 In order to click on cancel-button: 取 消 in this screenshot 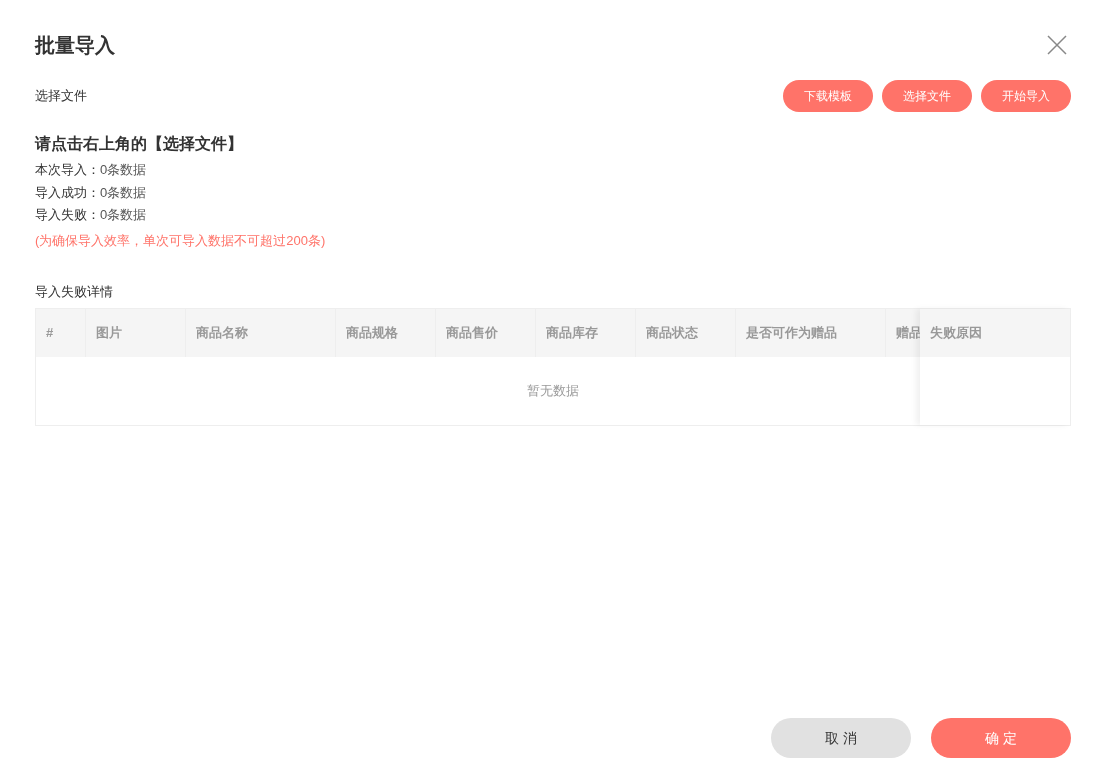, I will do `click(841, 738)`.